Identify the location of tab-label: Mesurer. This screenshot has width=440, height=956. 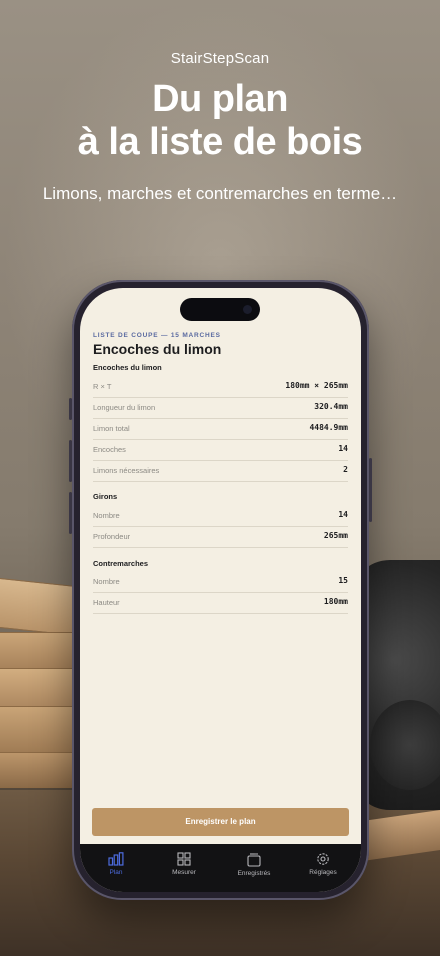
(184, 872).